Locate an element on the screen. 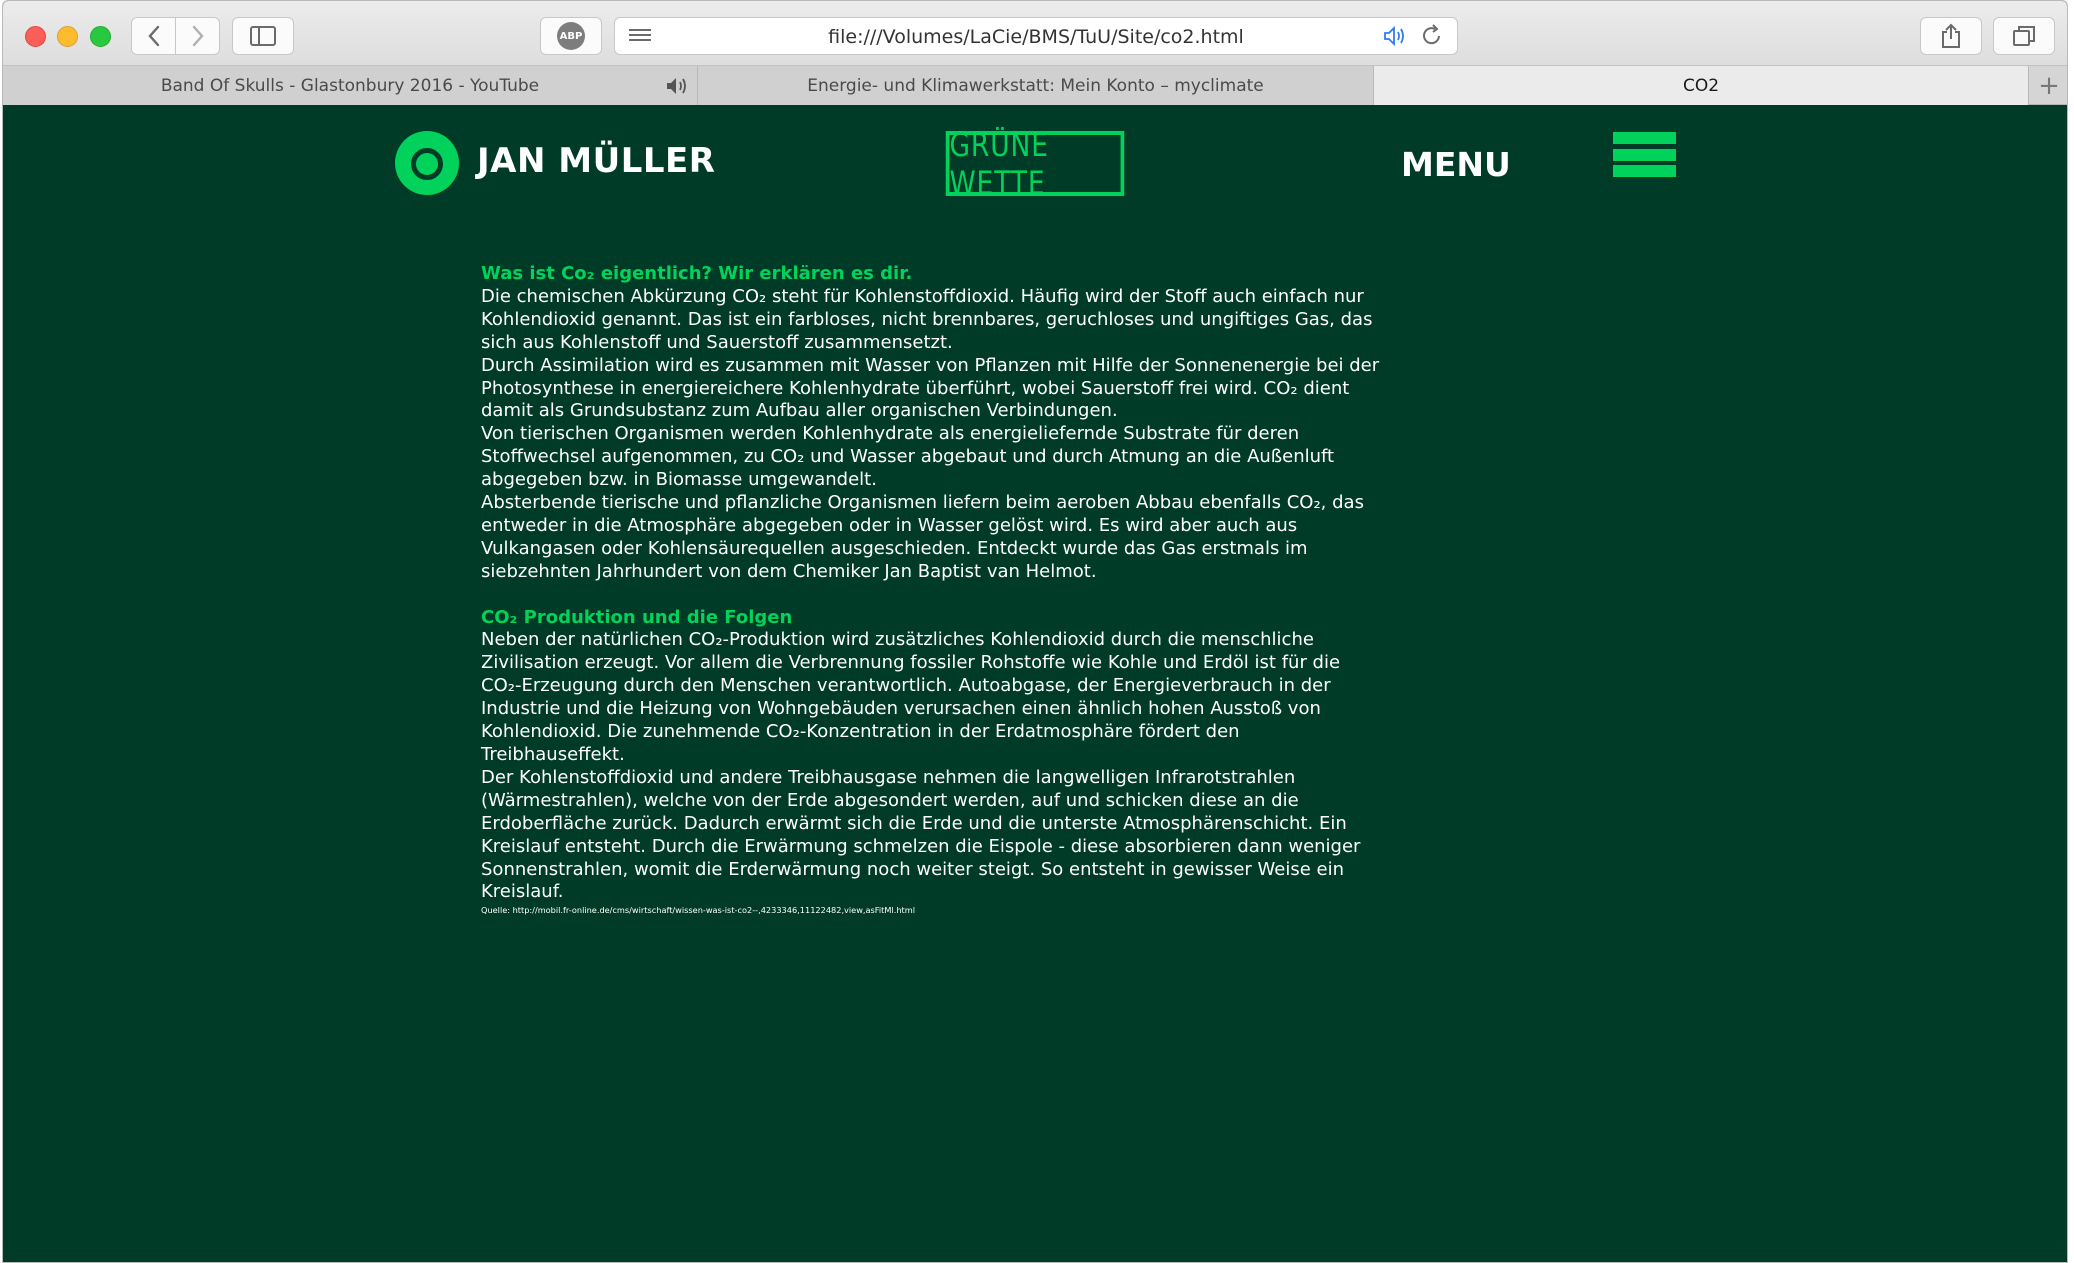 The image size is (2074, 1263). chevron-left-icon is located at coordinates (153, 36).